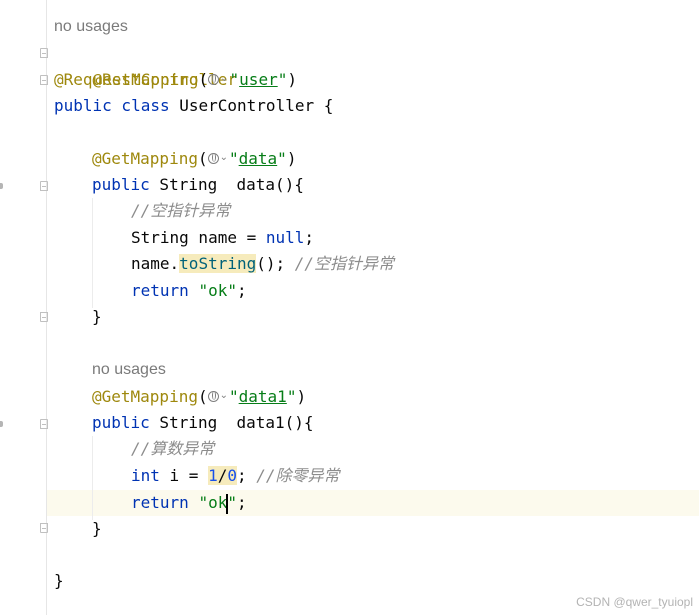  I want to click on fold-mapping-icon, so click(44, 80).